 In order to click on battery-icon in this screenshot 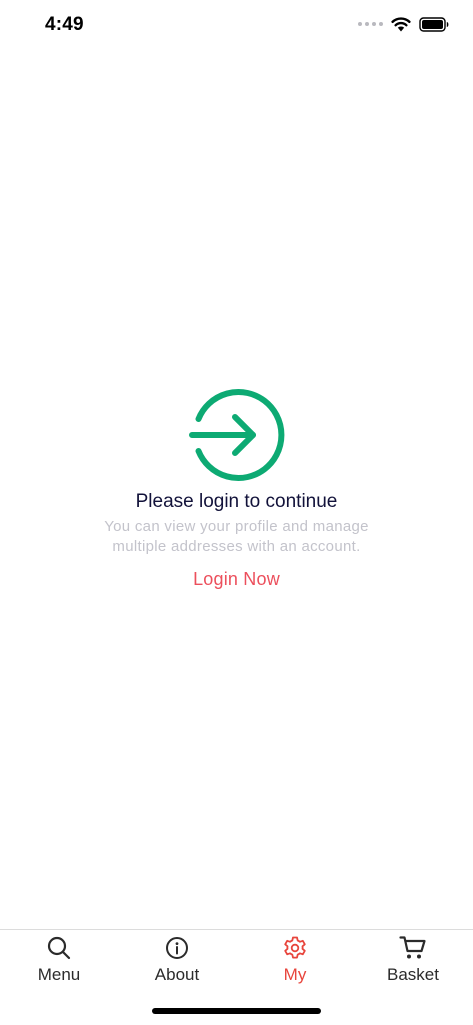, I will do `click(434, 24)`.